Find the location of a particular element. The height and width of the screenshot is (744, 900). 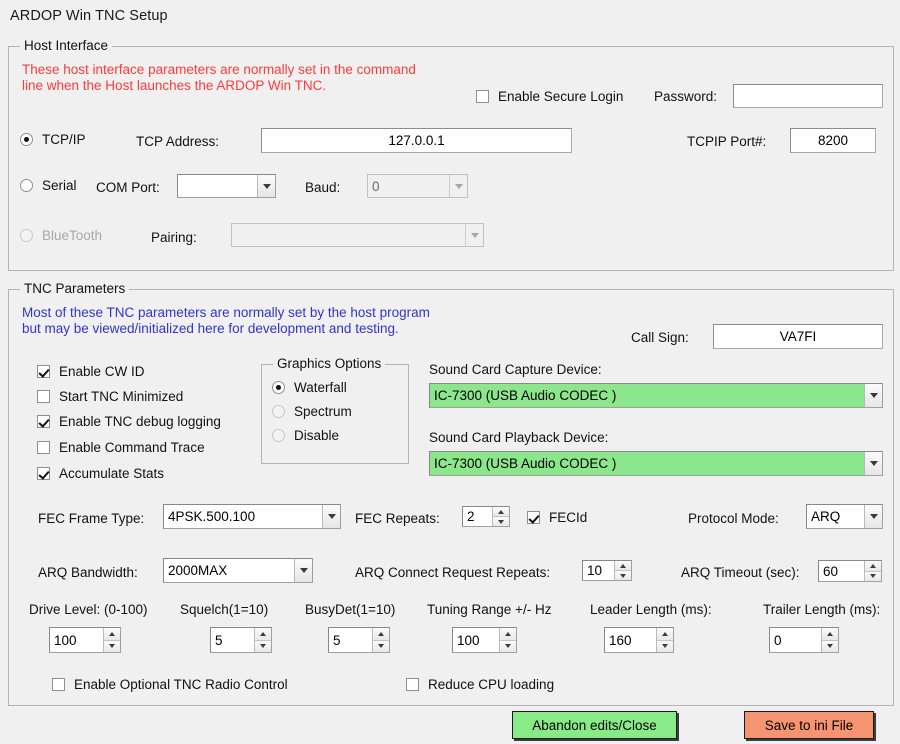

abandon-edits-close-button: Abandon edits/Close is located at coordinates (594, 725).